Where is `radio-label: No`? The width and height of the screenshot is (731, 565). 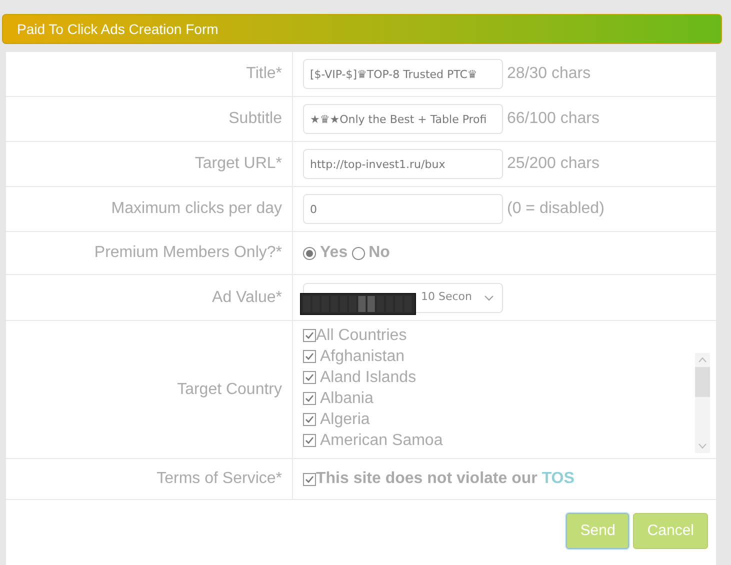
radio-label: No is located at coordinates (379, 253).